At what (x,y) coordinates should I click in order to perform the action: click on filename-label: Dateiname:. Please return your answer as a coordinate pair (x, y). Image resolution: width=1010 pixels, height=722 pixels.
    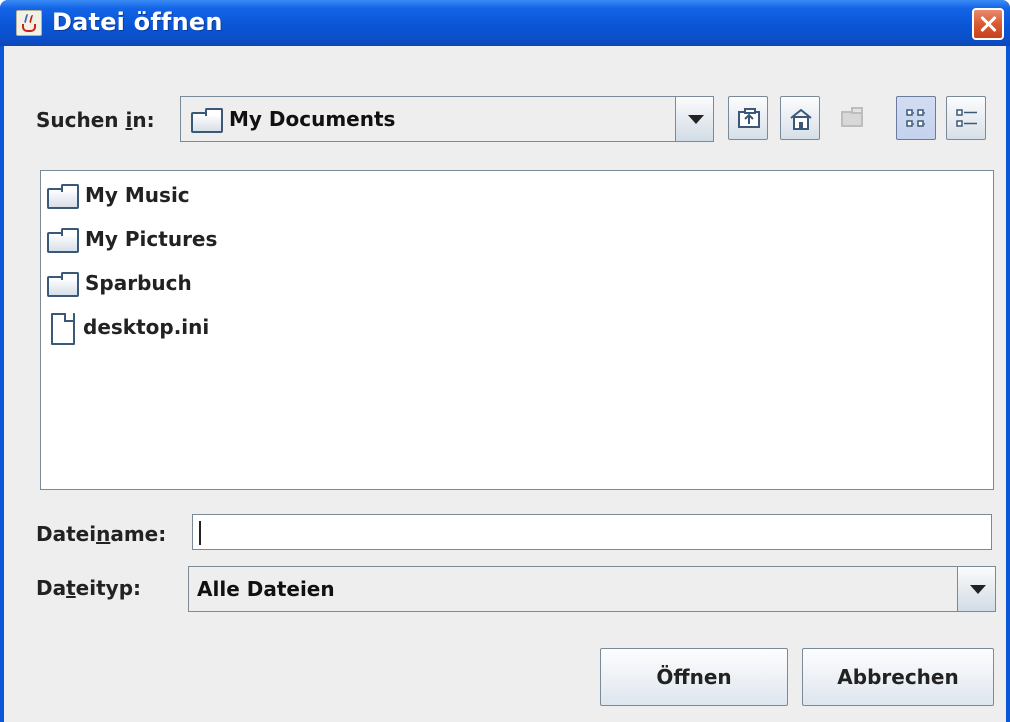
    Looking at the image, I should click on (101, 534).